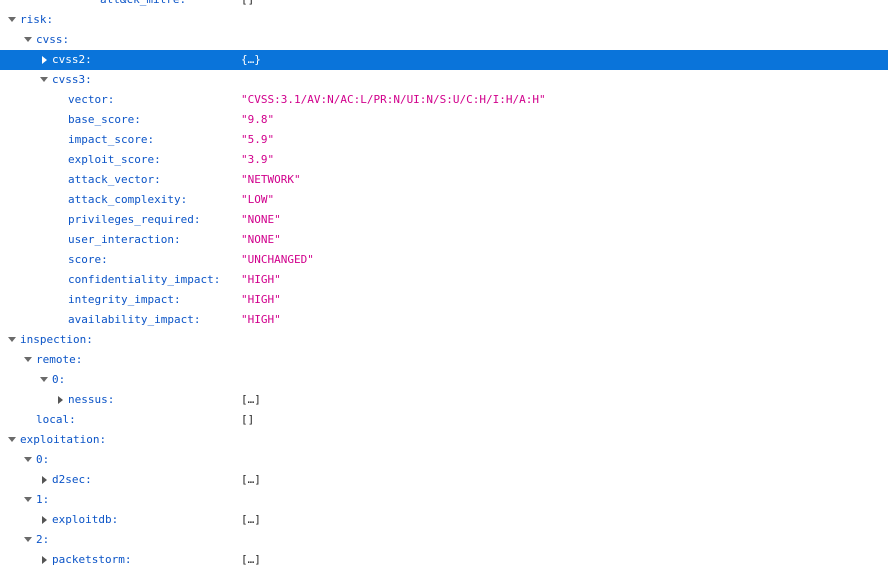  Describe the element at coordinates (444, 240) in the screenshot. I see `tree-row: user_interaction: "NONE"` at that location.